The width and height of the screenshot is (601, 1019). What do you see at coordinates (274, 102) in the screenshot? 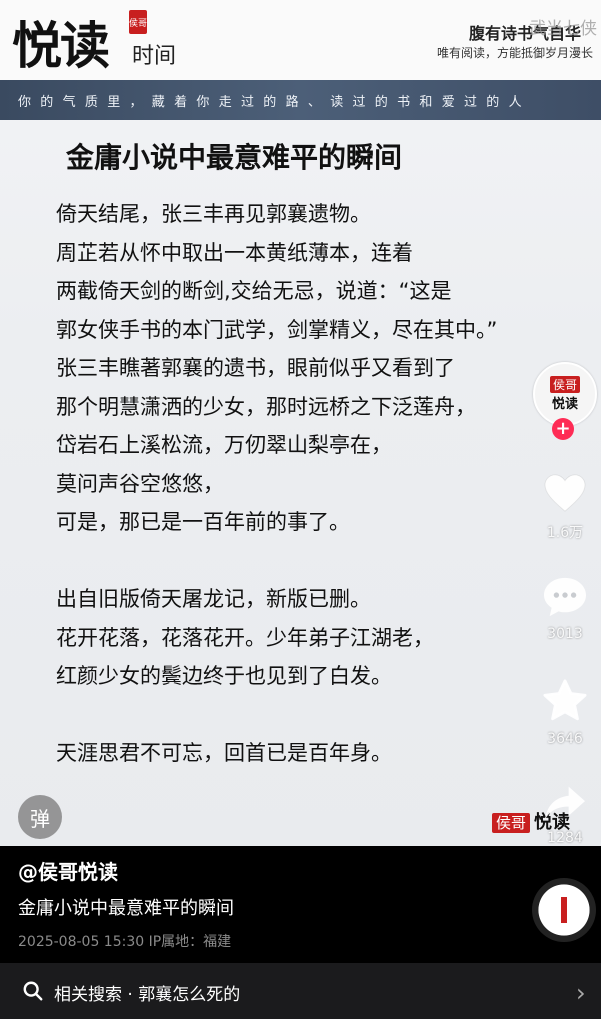
I see `quote-band-text: 你的气质里，藏着你走过的路、读过的书和爱过的人` at bounding box center [274, 102].